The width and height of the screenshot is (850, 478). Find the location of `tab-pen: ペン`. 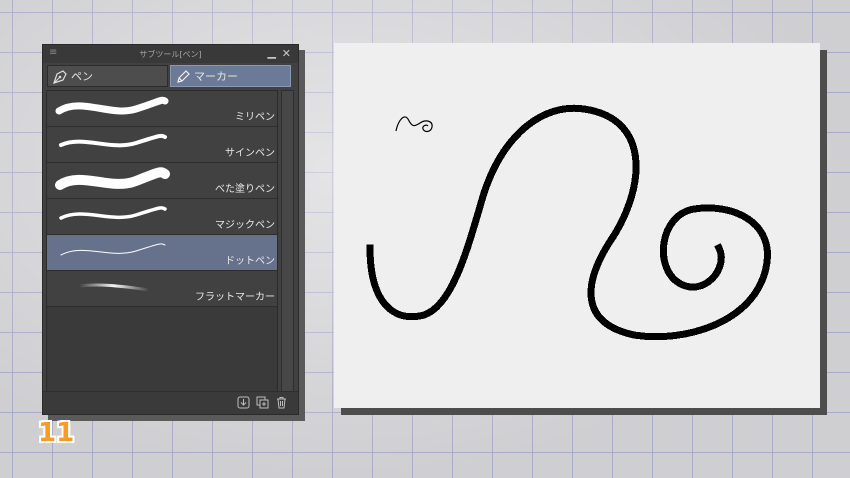

tab-pen: ペン is located at coordinates (107, 76).